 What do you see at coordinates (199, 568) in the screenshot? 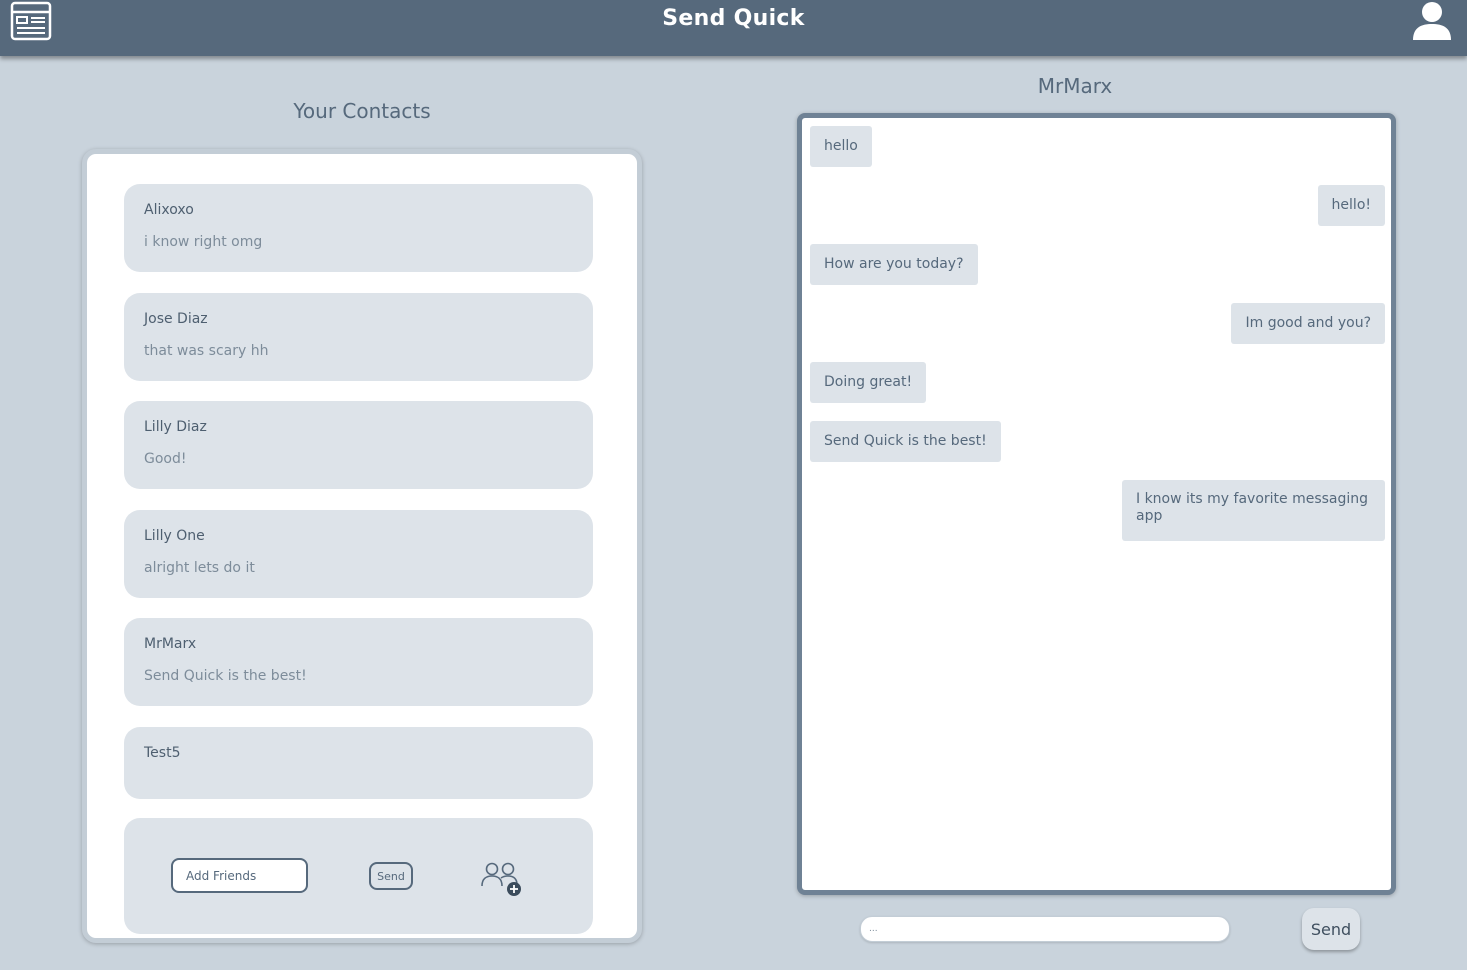
I see `contact-last-message: alright lets do it` at bounding box center [199, 568].